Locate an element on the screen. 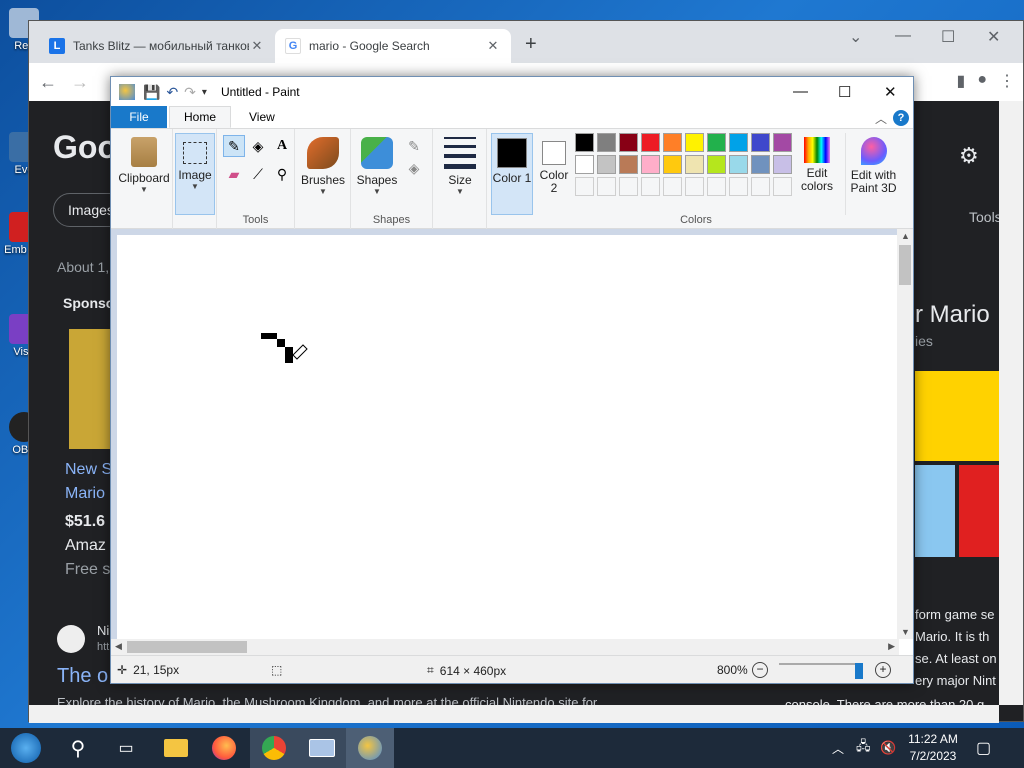 This screenshot has width=1024, height=768. network-icon: 🖧 is located at coordinates (863, 748).